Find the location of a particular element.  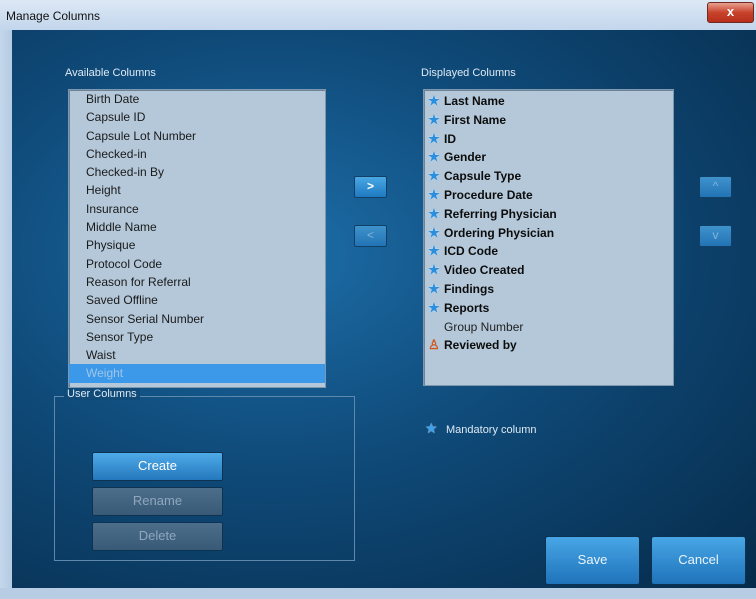

available-column-item: Sensor Serial Number is located at coordinates (197, 319).